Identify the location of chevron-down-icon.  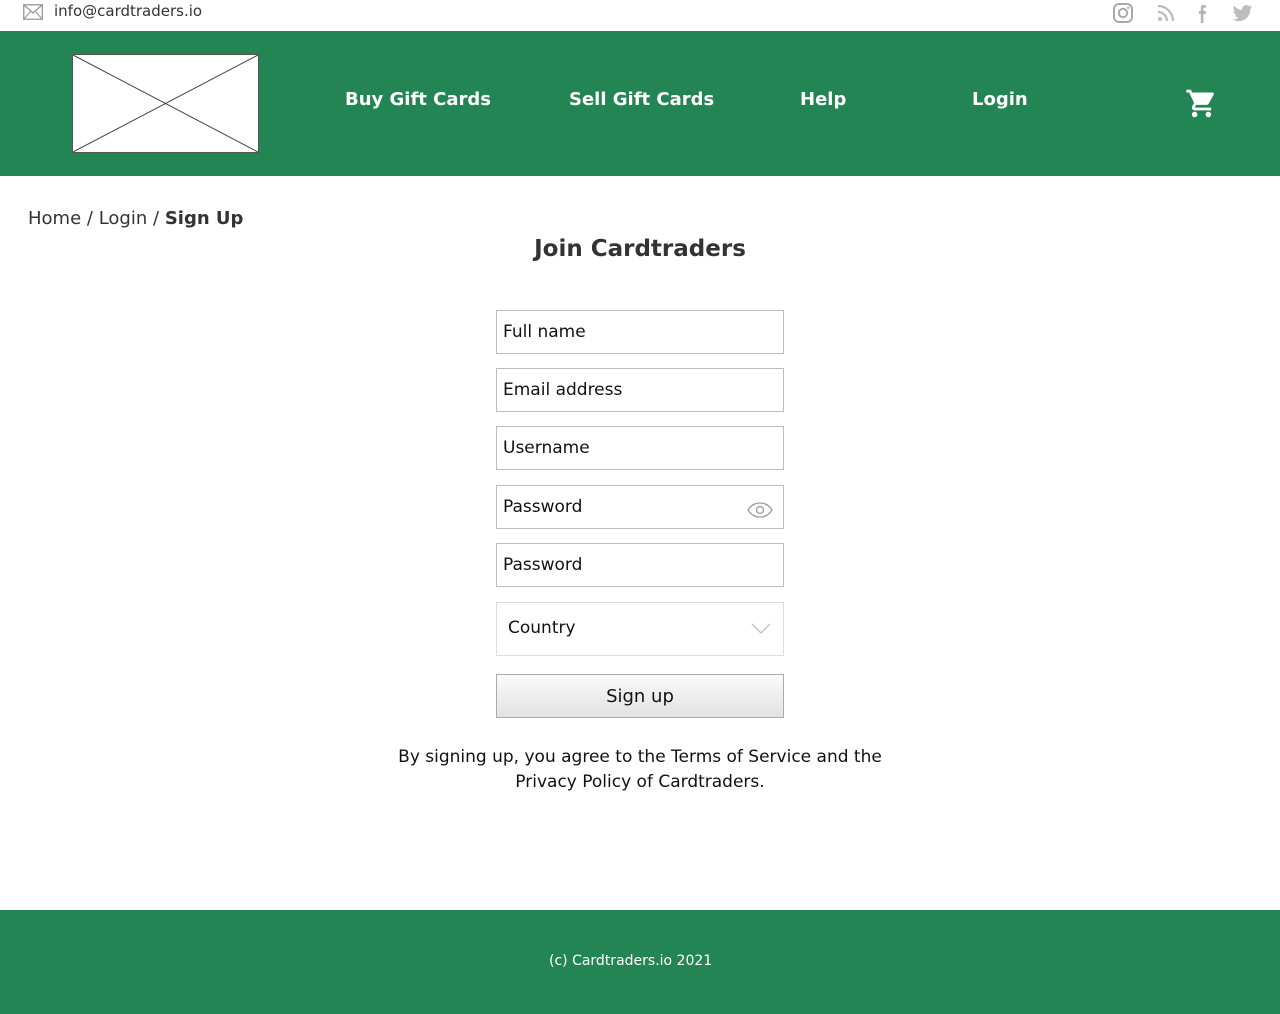
(761, 628).